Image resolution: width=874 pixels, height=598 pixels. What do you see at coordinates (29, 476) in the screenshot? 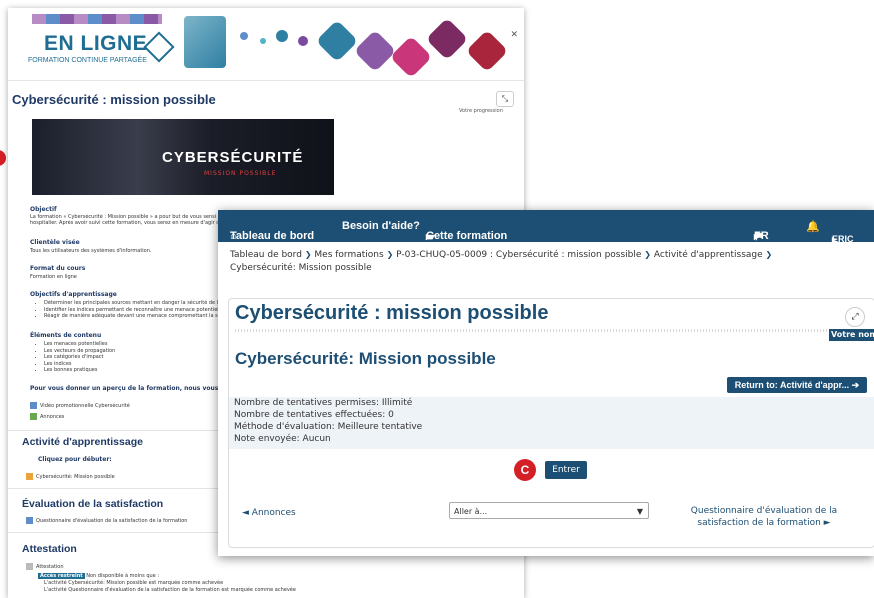
I see `package-icon` at bounding box center [29, 476].